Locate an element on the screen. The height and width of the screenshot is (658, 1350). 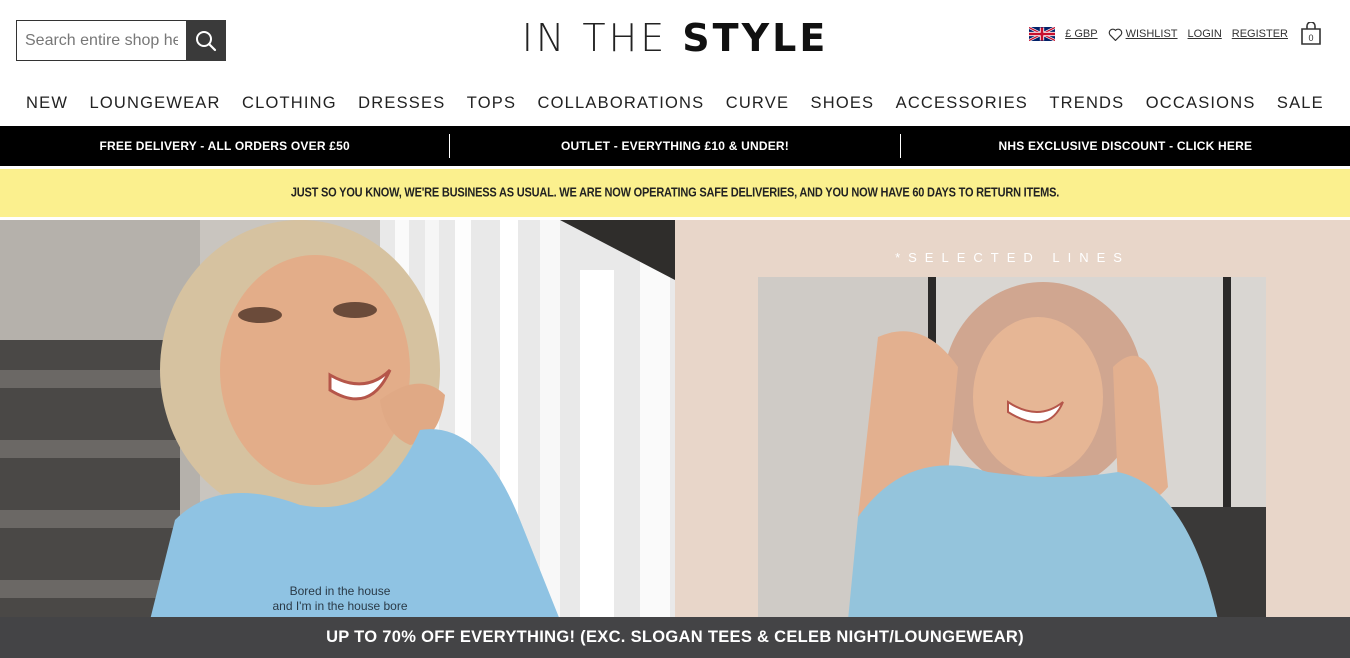
bag-count: 0 is located at coordinates (1310, 38).